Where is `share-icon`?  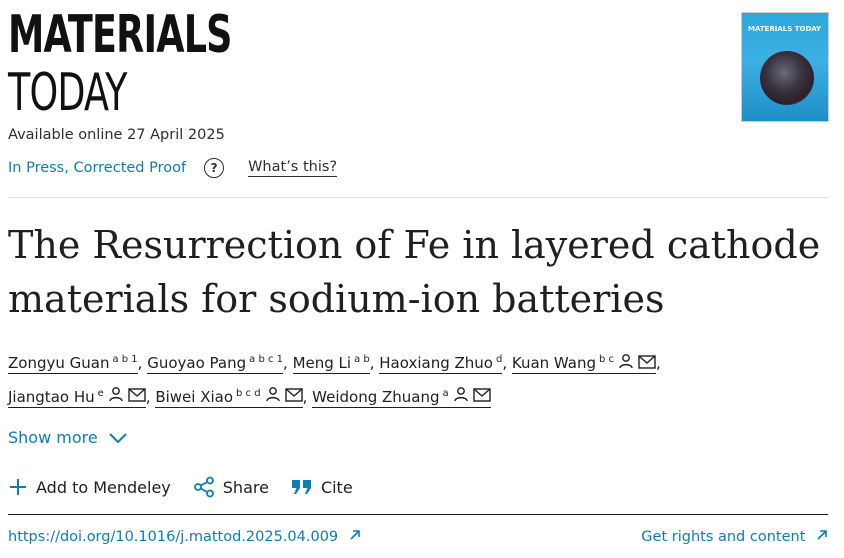
share-icon is located at coordinates (203, 487).